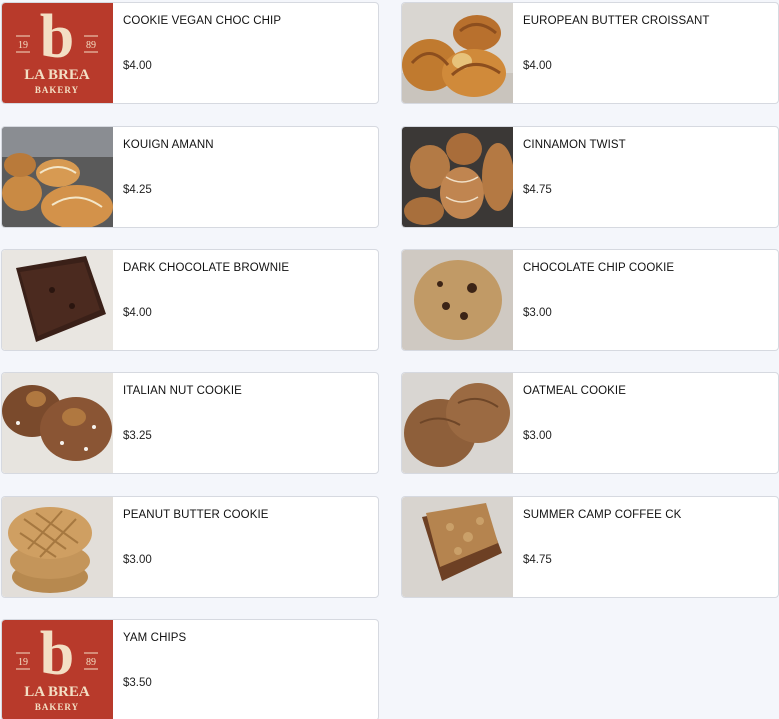 Image resolution: width=779 pixels, height=719 pixels. Describe the element at coordinates (137, 683) in the screenshot. I see `menu-item-price: $3.50` at that location.